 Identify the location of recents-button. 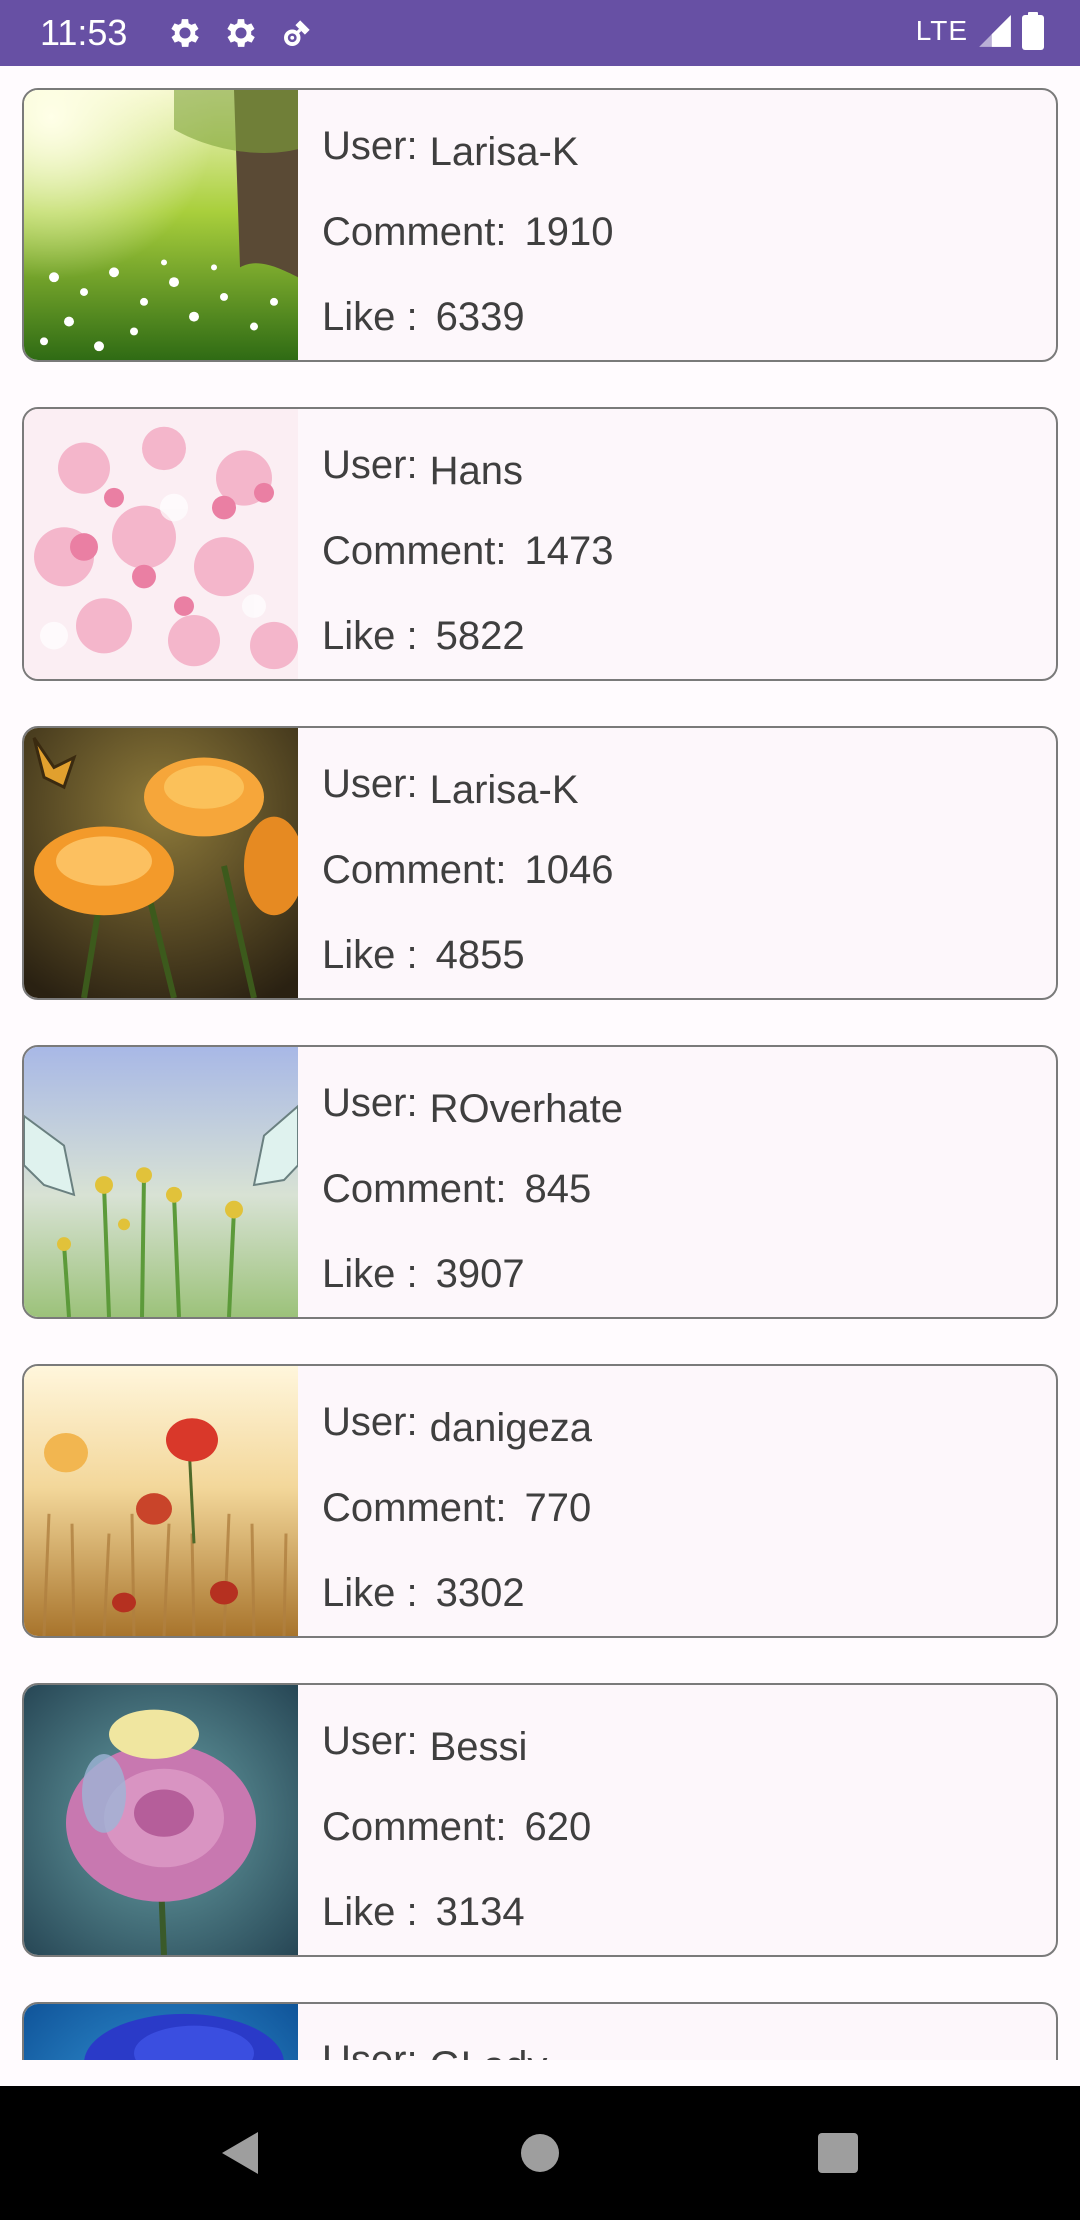
(838, 2153).